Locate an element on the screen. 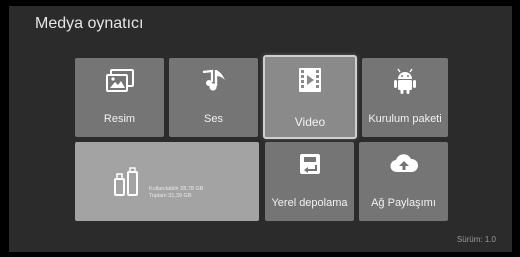 The image size is (520, 257). install-package-tile: Kurulum paketi is located at coordinates (405, 97).